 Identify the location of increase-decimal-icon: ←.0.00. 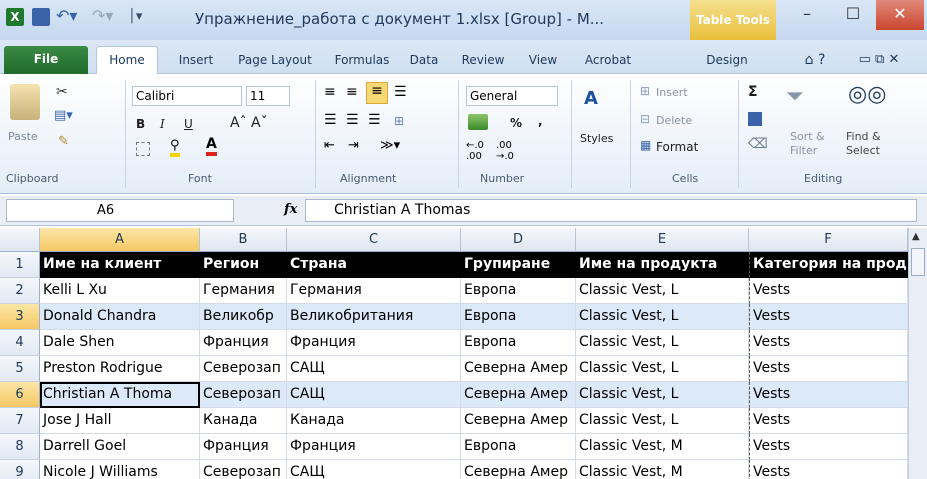
(475, 151).